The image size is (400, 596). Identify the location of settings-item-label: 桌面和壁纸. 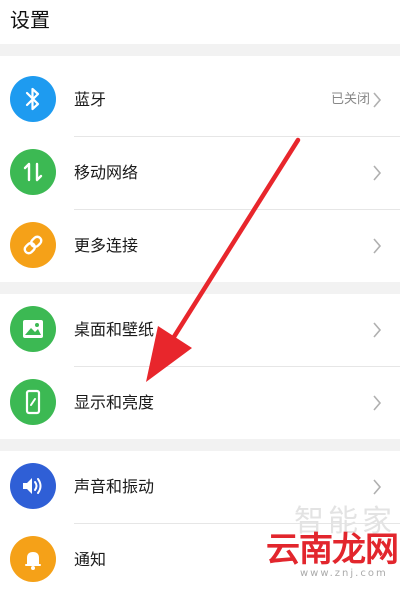
(114, 329).